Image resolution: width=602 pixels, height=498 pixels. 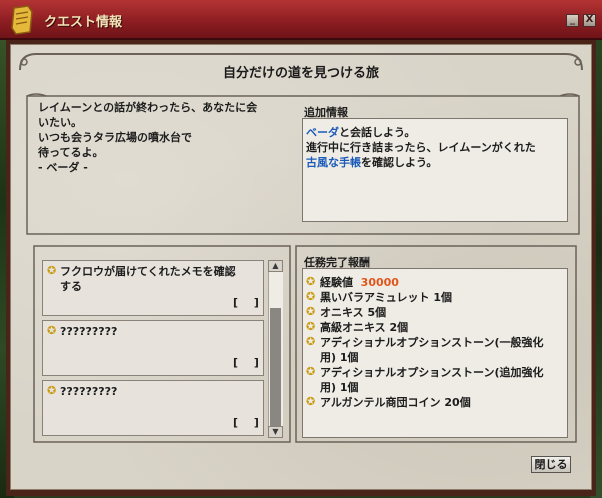 I want to click on task-text-line: する, so click(x=71, y=286).